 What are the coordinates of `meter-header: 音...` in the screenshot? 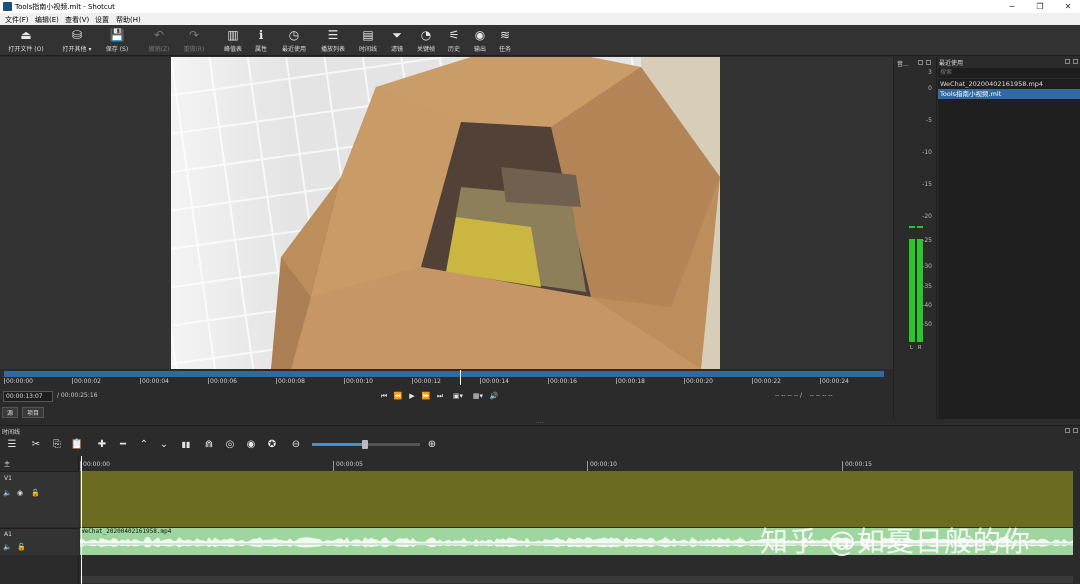 It's located at (903, 64).